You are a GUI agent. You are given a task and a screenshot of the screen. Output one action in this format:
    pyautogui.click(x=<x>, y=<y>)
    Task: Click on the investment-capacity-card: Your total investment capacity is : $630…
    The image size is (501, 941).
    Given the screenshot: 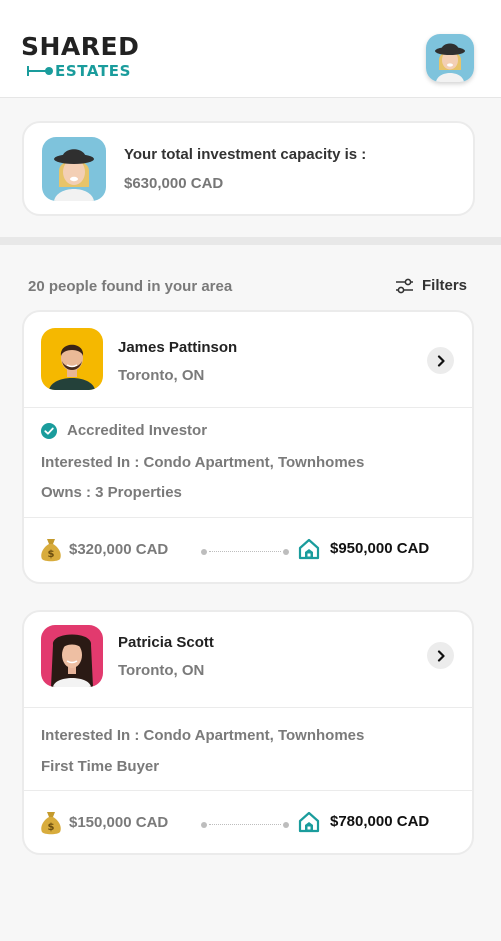 What is the action you would take?
    pyautogui.click(x=248, y=168)
    